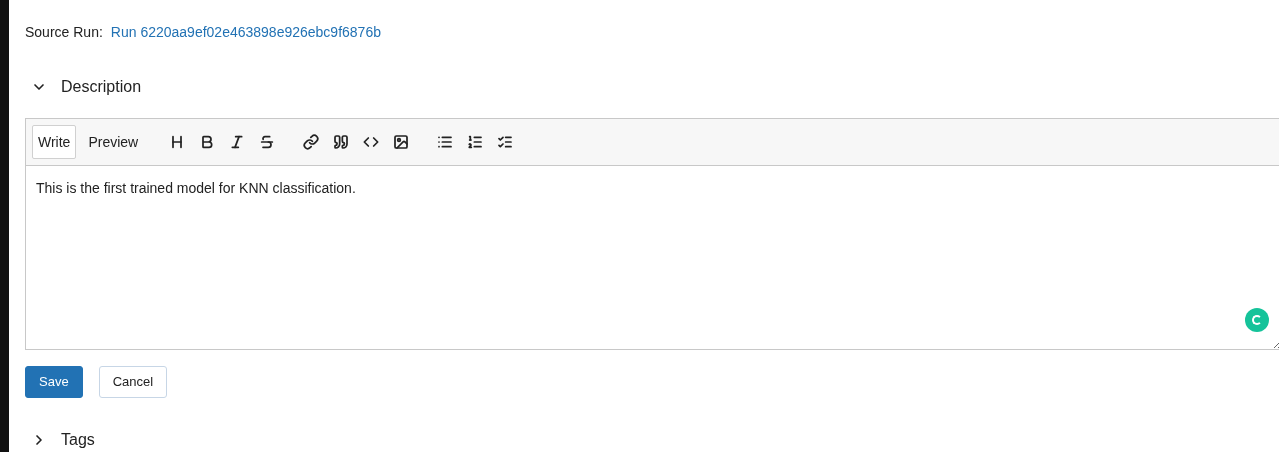 The width and height of the screenshot is (1279, 452). What do you see at coordinates (341, 142) in the screenshot?
I see `quote-icon` at bounding box center [341, 142].